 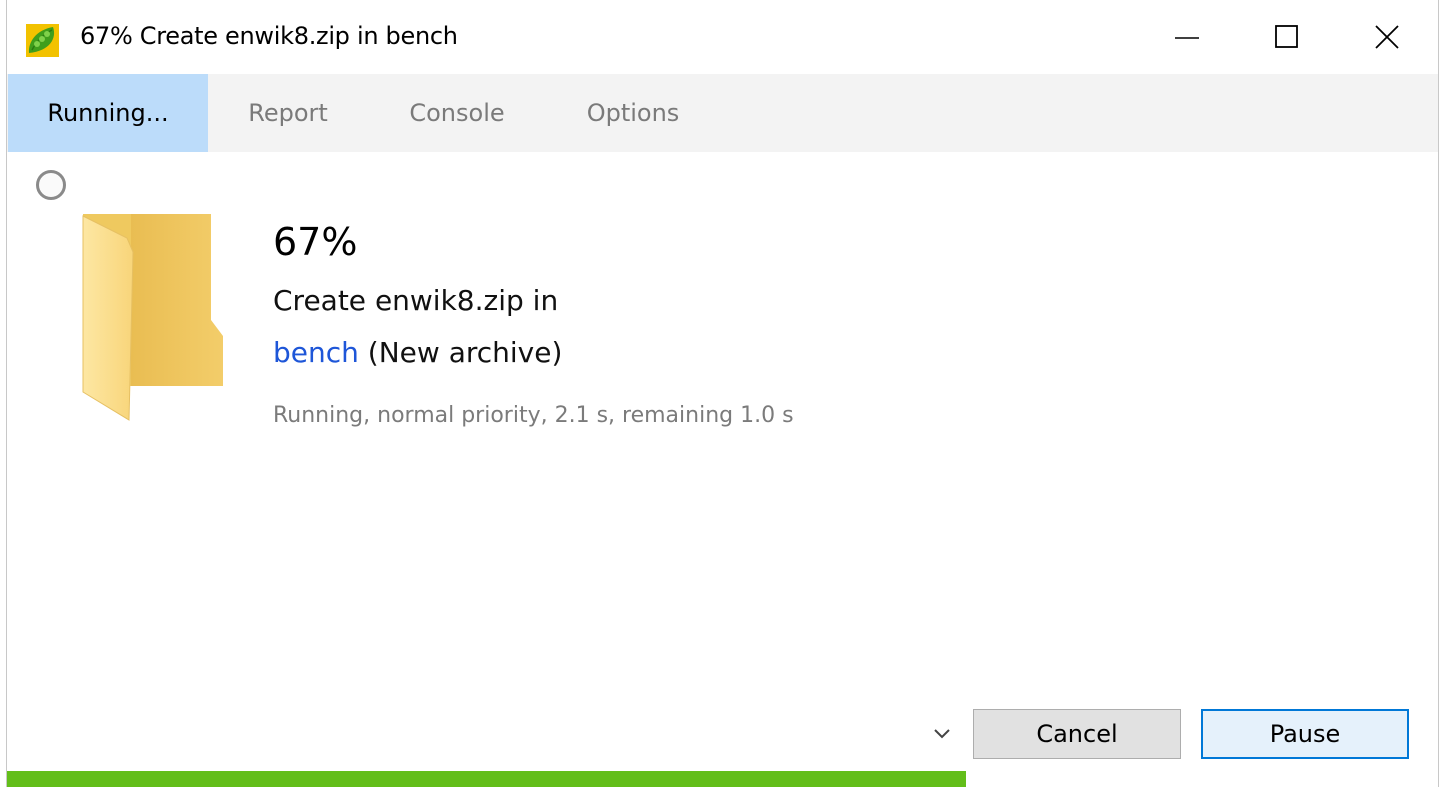 I want to click on tab-bar: Running... Report Console Options, so click(x=722, y=113).